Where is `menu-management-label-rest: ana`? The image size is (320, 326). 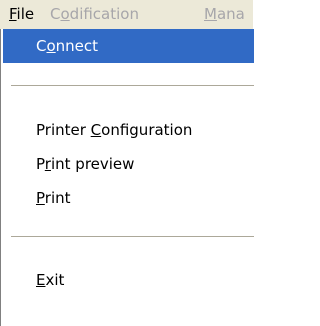
menu-management-label-rest: ana is located at coordinates (230, 14).